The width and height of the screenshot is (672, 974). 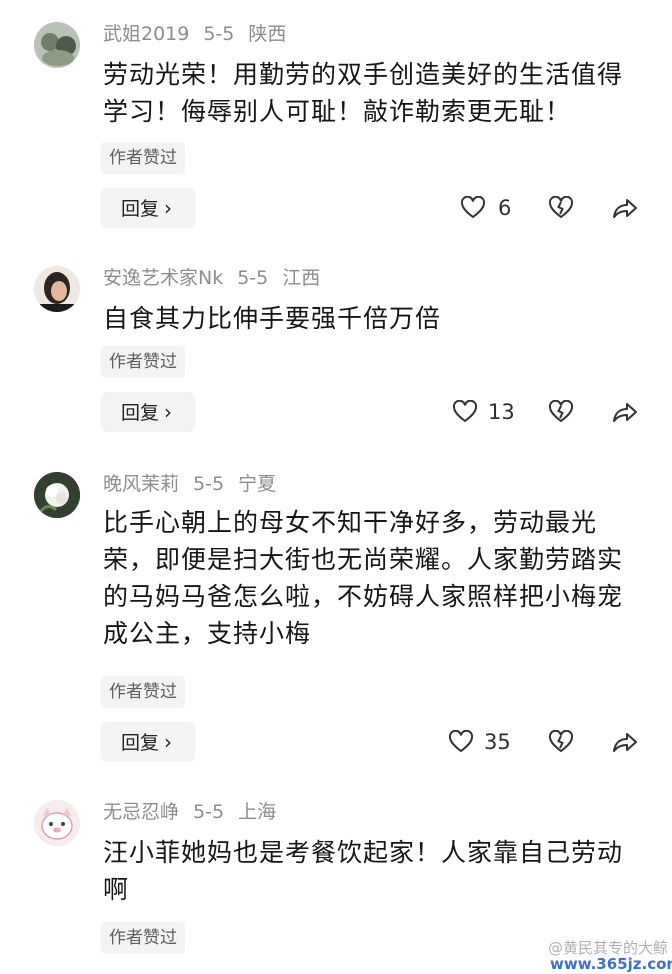 What do you see at coordinates (146, 34) in the screenshot?
I see `username: 武姐2019` at bounding box center [146, 34].